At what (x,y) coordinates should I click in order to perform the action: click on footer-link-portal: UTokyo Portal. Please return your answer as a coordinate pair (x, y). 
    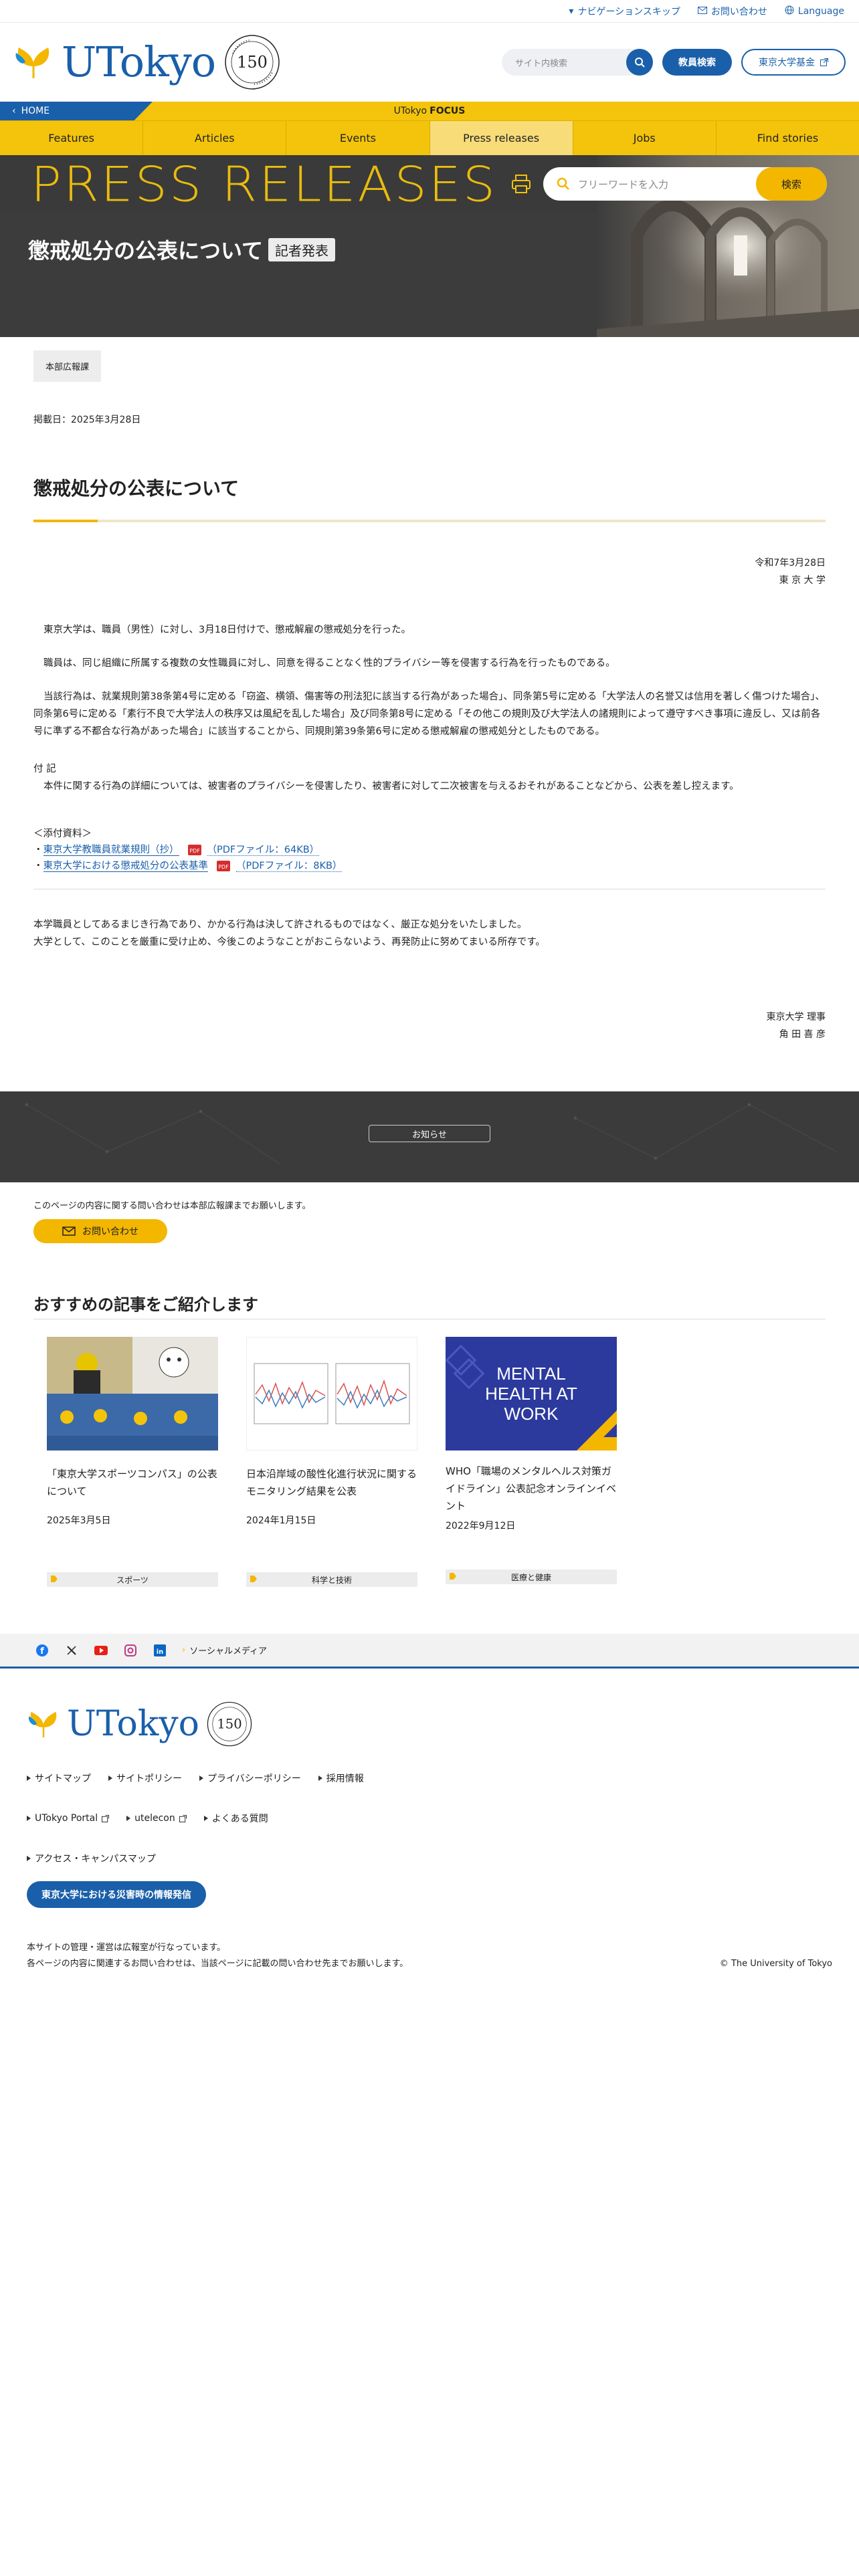
    Looking at the image, I should click on (68, 1819).